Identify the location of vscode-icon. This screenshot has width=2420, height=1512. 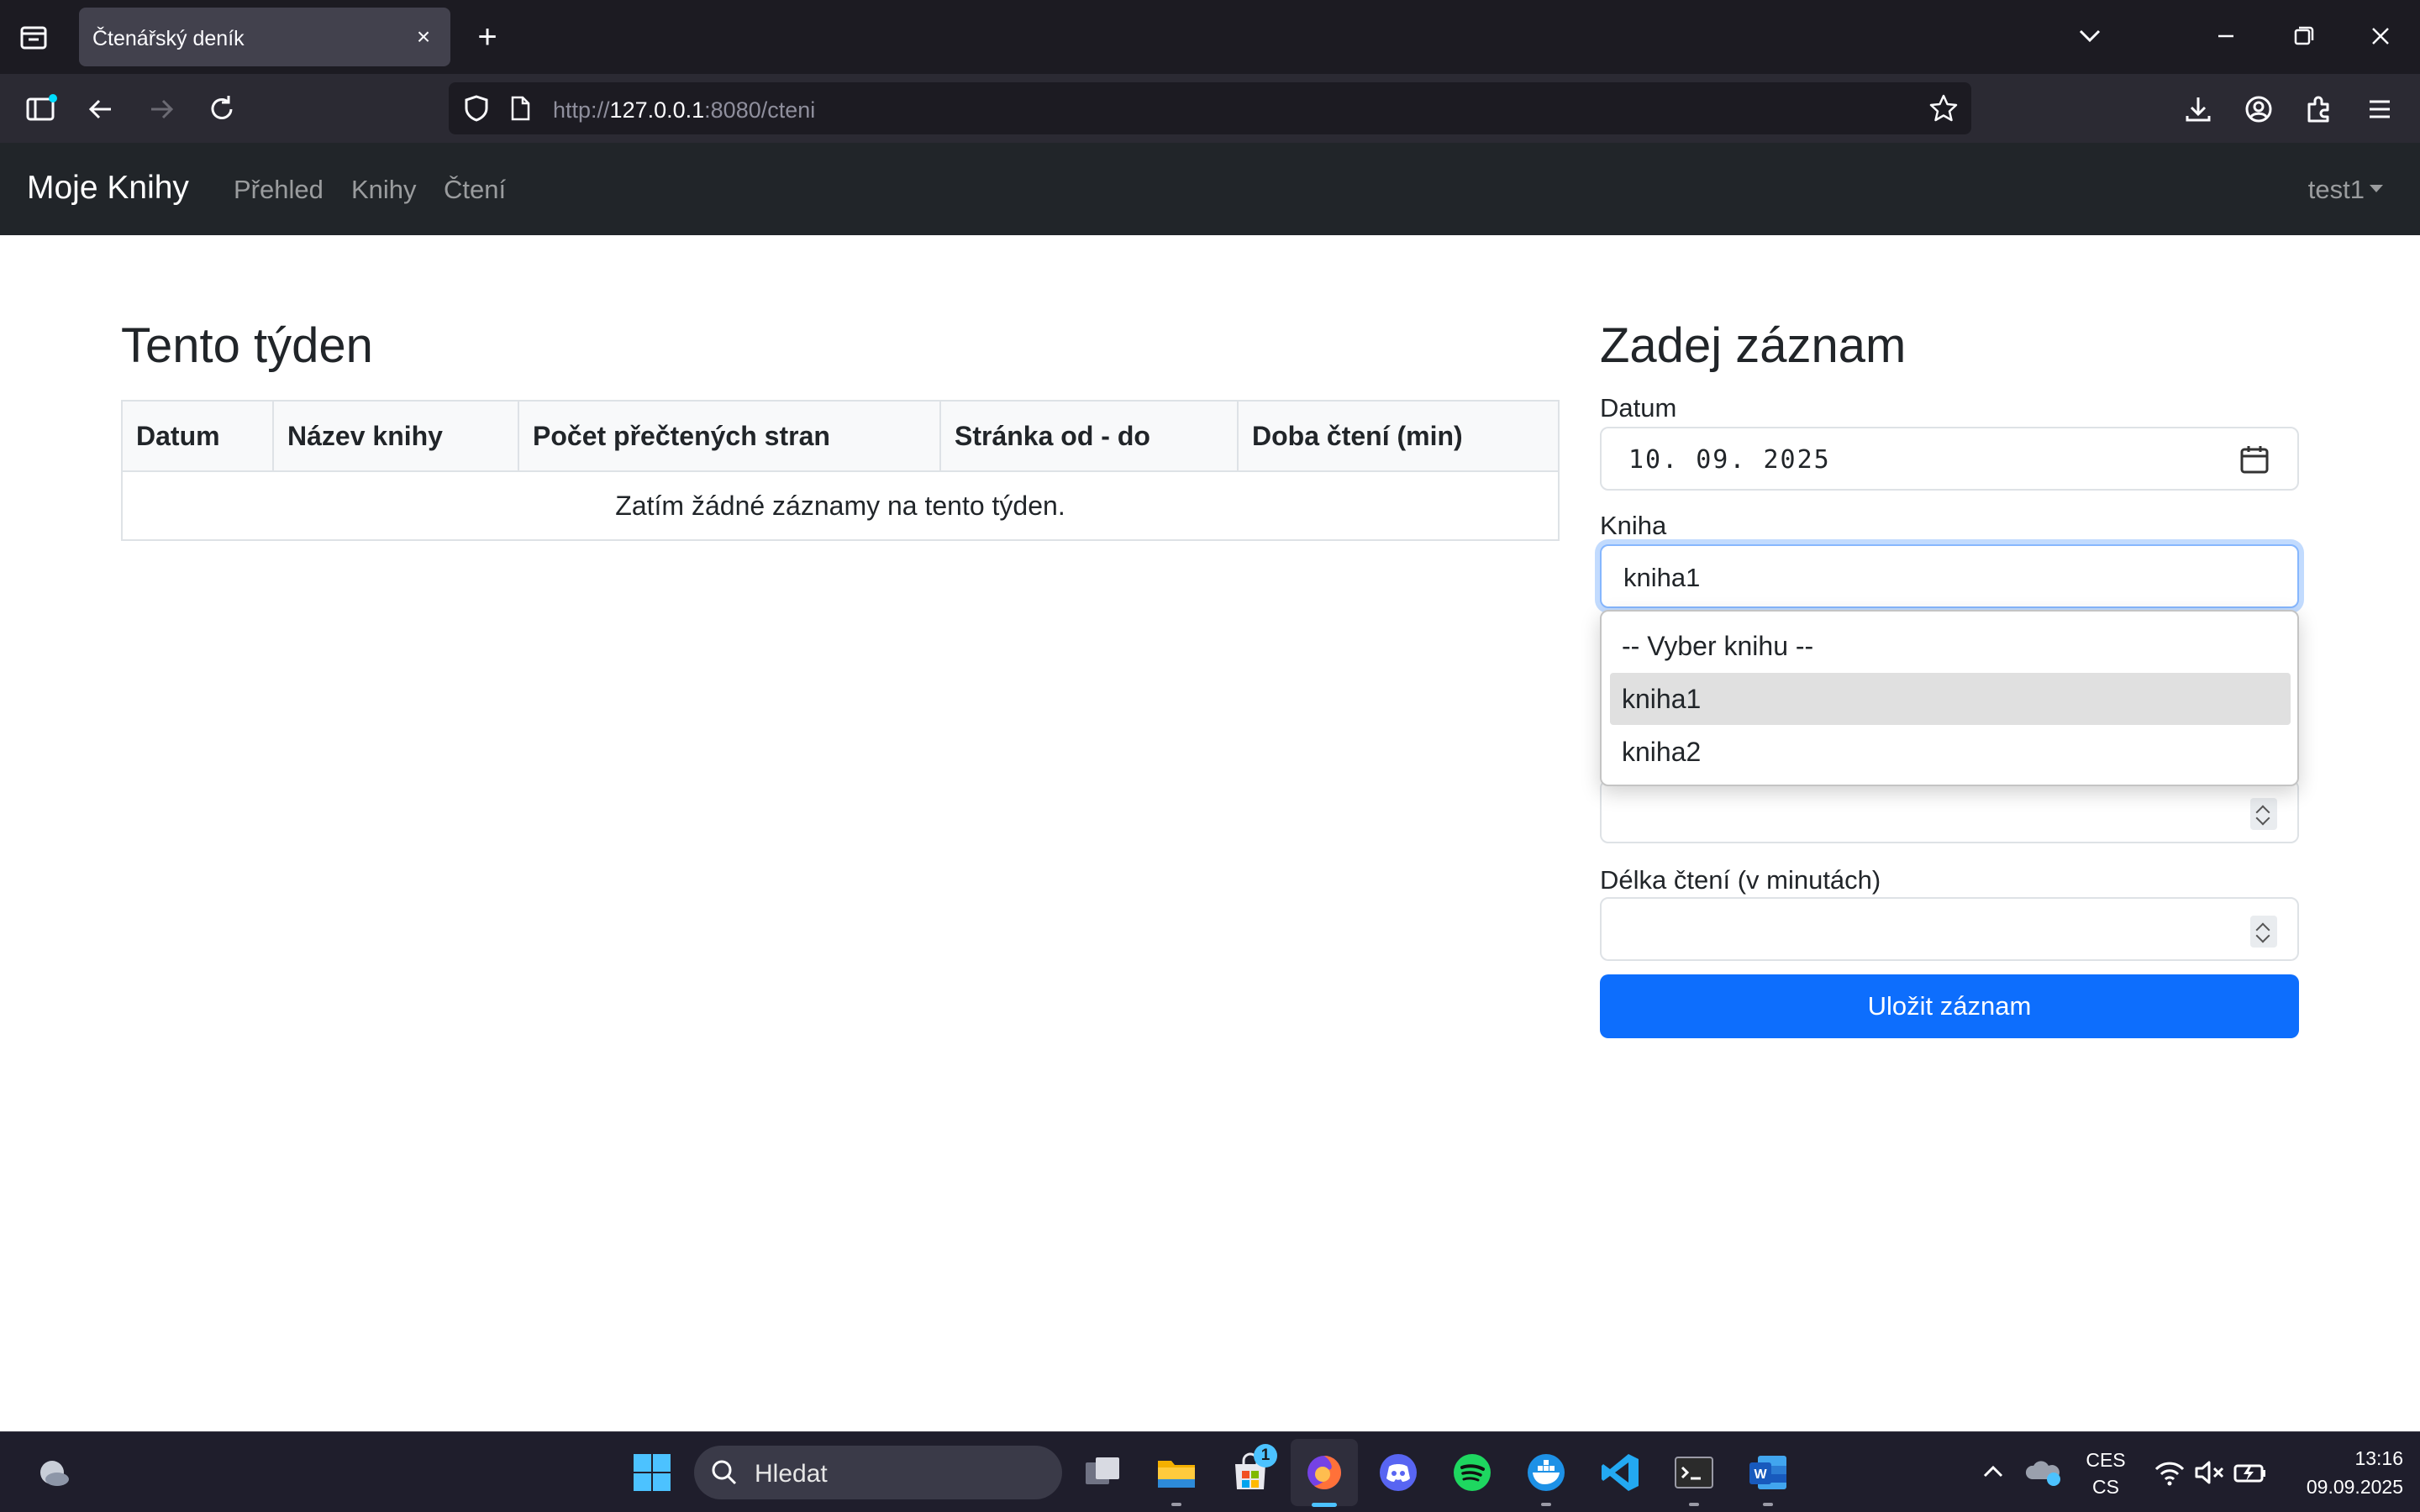
(1620, 1472).